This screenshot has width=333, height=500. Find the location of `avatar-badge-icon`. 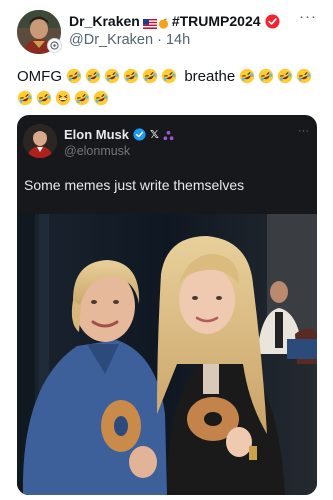

avatar-badge-icon is located at coordinates (54, 45).